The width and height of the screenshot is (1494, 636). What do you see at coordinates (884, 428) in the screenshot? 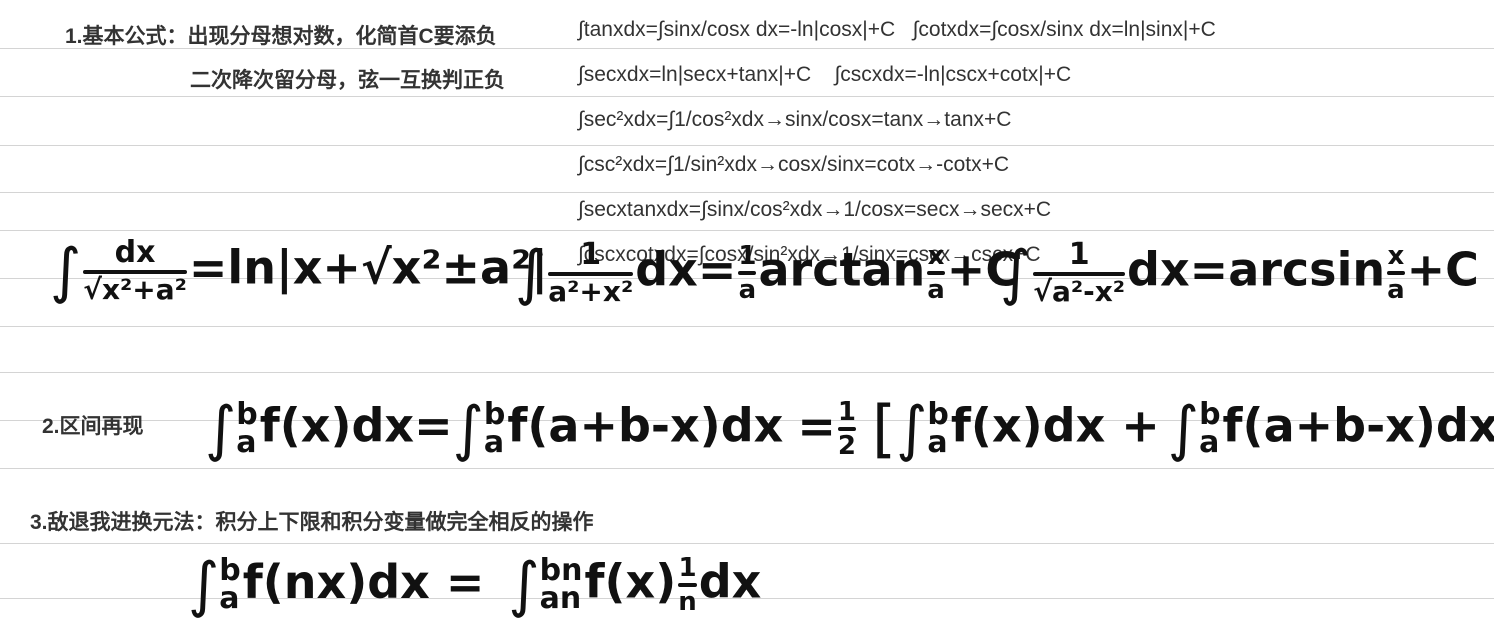
I see `open-bracket: [` at bounding box center [884, 428].